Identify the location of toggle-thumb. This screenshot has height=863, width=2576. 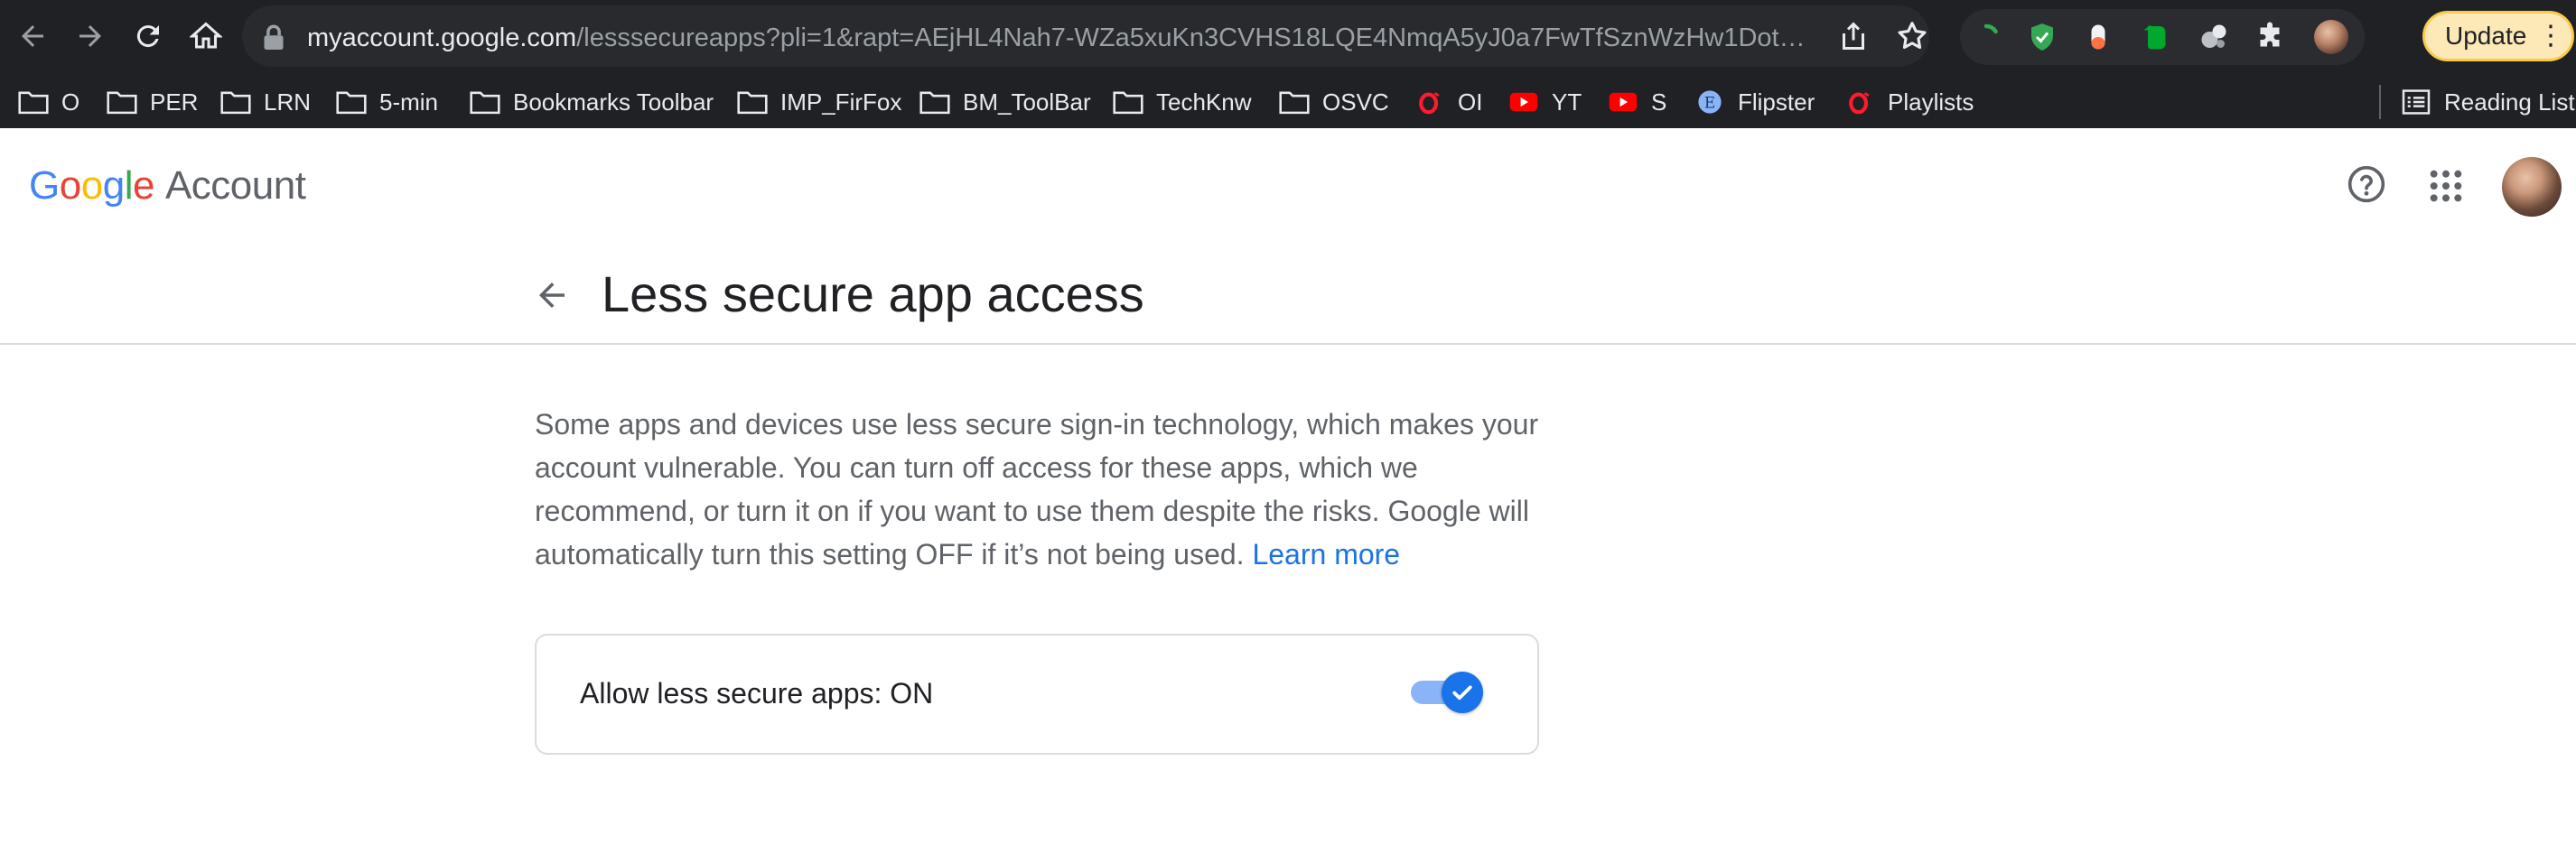
(1462, 692).